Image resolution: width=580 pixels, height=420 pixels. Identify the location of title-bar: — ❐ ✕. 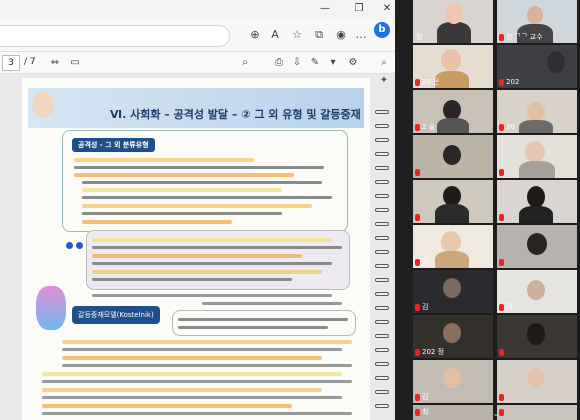
(197, 9).